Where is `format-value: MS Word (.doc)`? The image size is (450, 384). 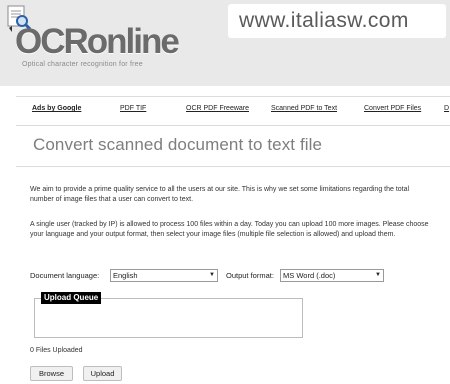
format-value: MS Word (.doc) is located at coordinates (309, 275).